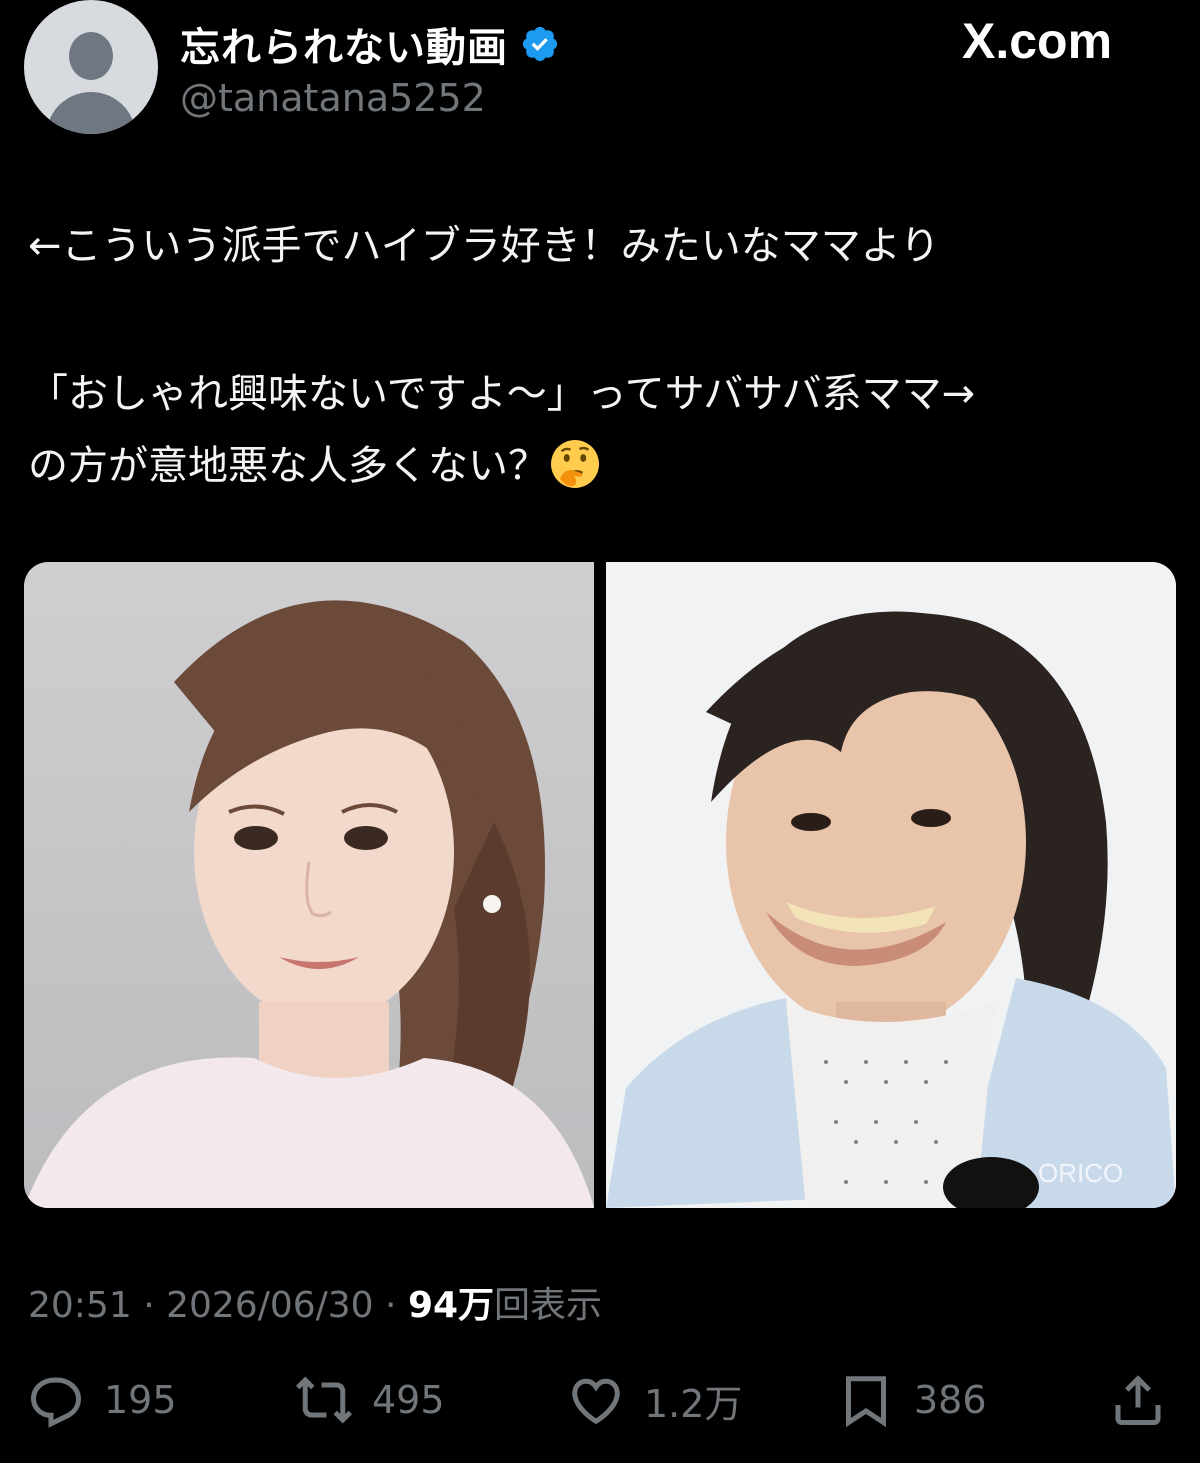  I want to click on bookmark-button: 386, so click(911, 1400).